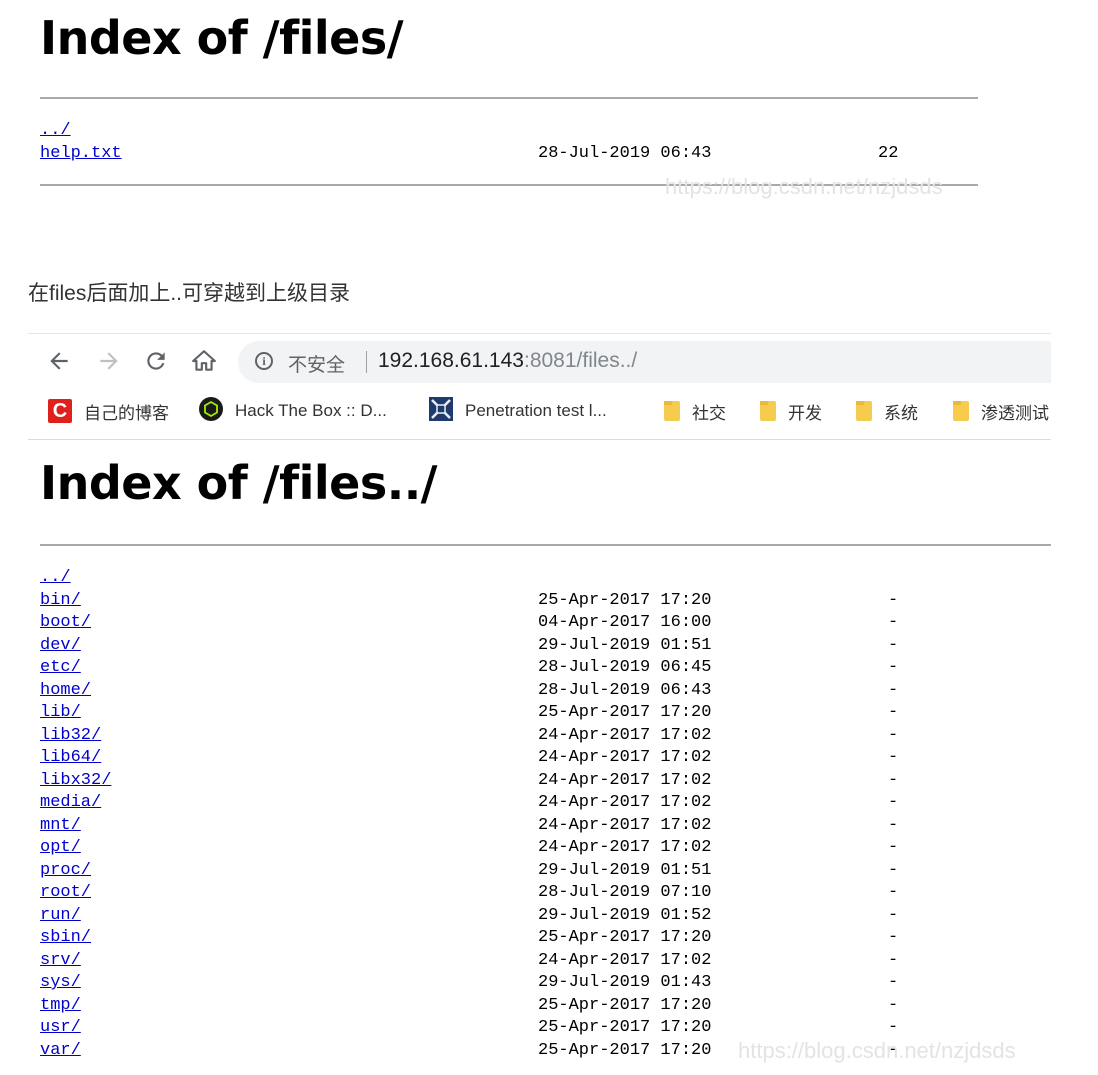 The height and width of the screenshot is (1075, 1098). I want to click on bookmark-label: 社交, so click(709, 413).